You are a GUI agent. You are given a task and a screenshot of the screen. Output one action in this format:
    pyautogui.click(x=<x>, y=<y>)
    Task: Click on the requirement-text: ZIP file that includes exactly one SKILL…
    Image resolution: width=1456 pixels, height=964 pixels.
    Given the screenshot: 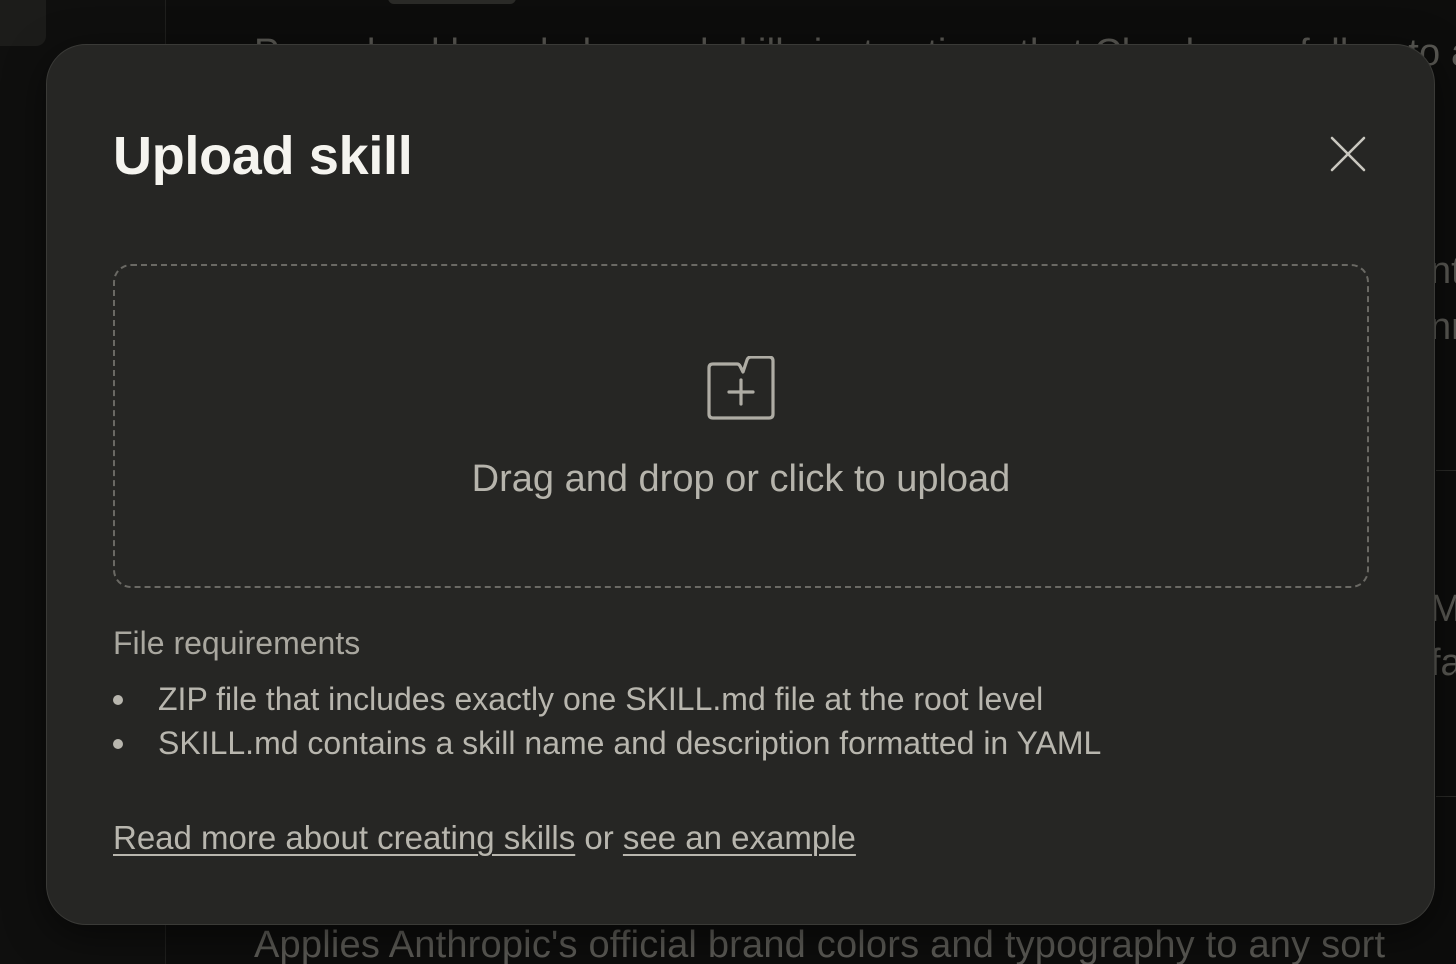 What is the action you would take?
    pyautogui.click(x=601, y=699)
    